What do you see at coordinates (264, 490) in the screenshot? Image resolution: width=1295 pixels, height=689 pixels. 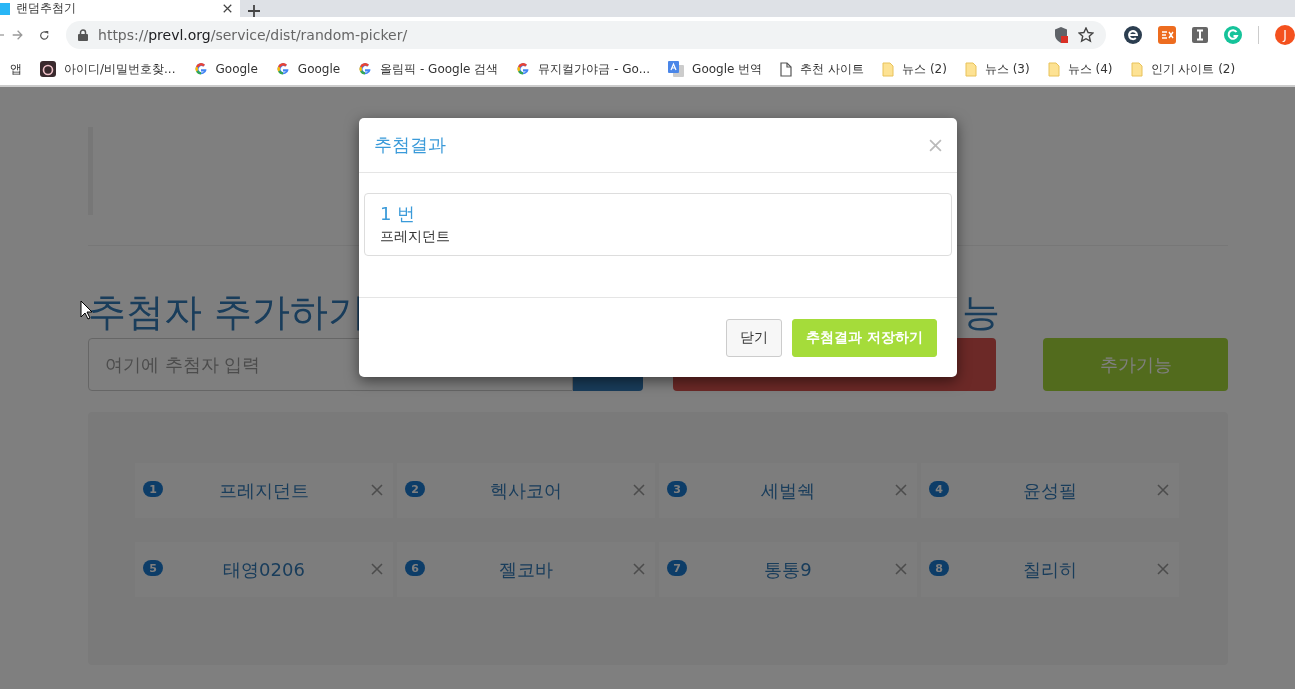 I see `entry-name: 프레지던트` at bounding box center [264, 490].